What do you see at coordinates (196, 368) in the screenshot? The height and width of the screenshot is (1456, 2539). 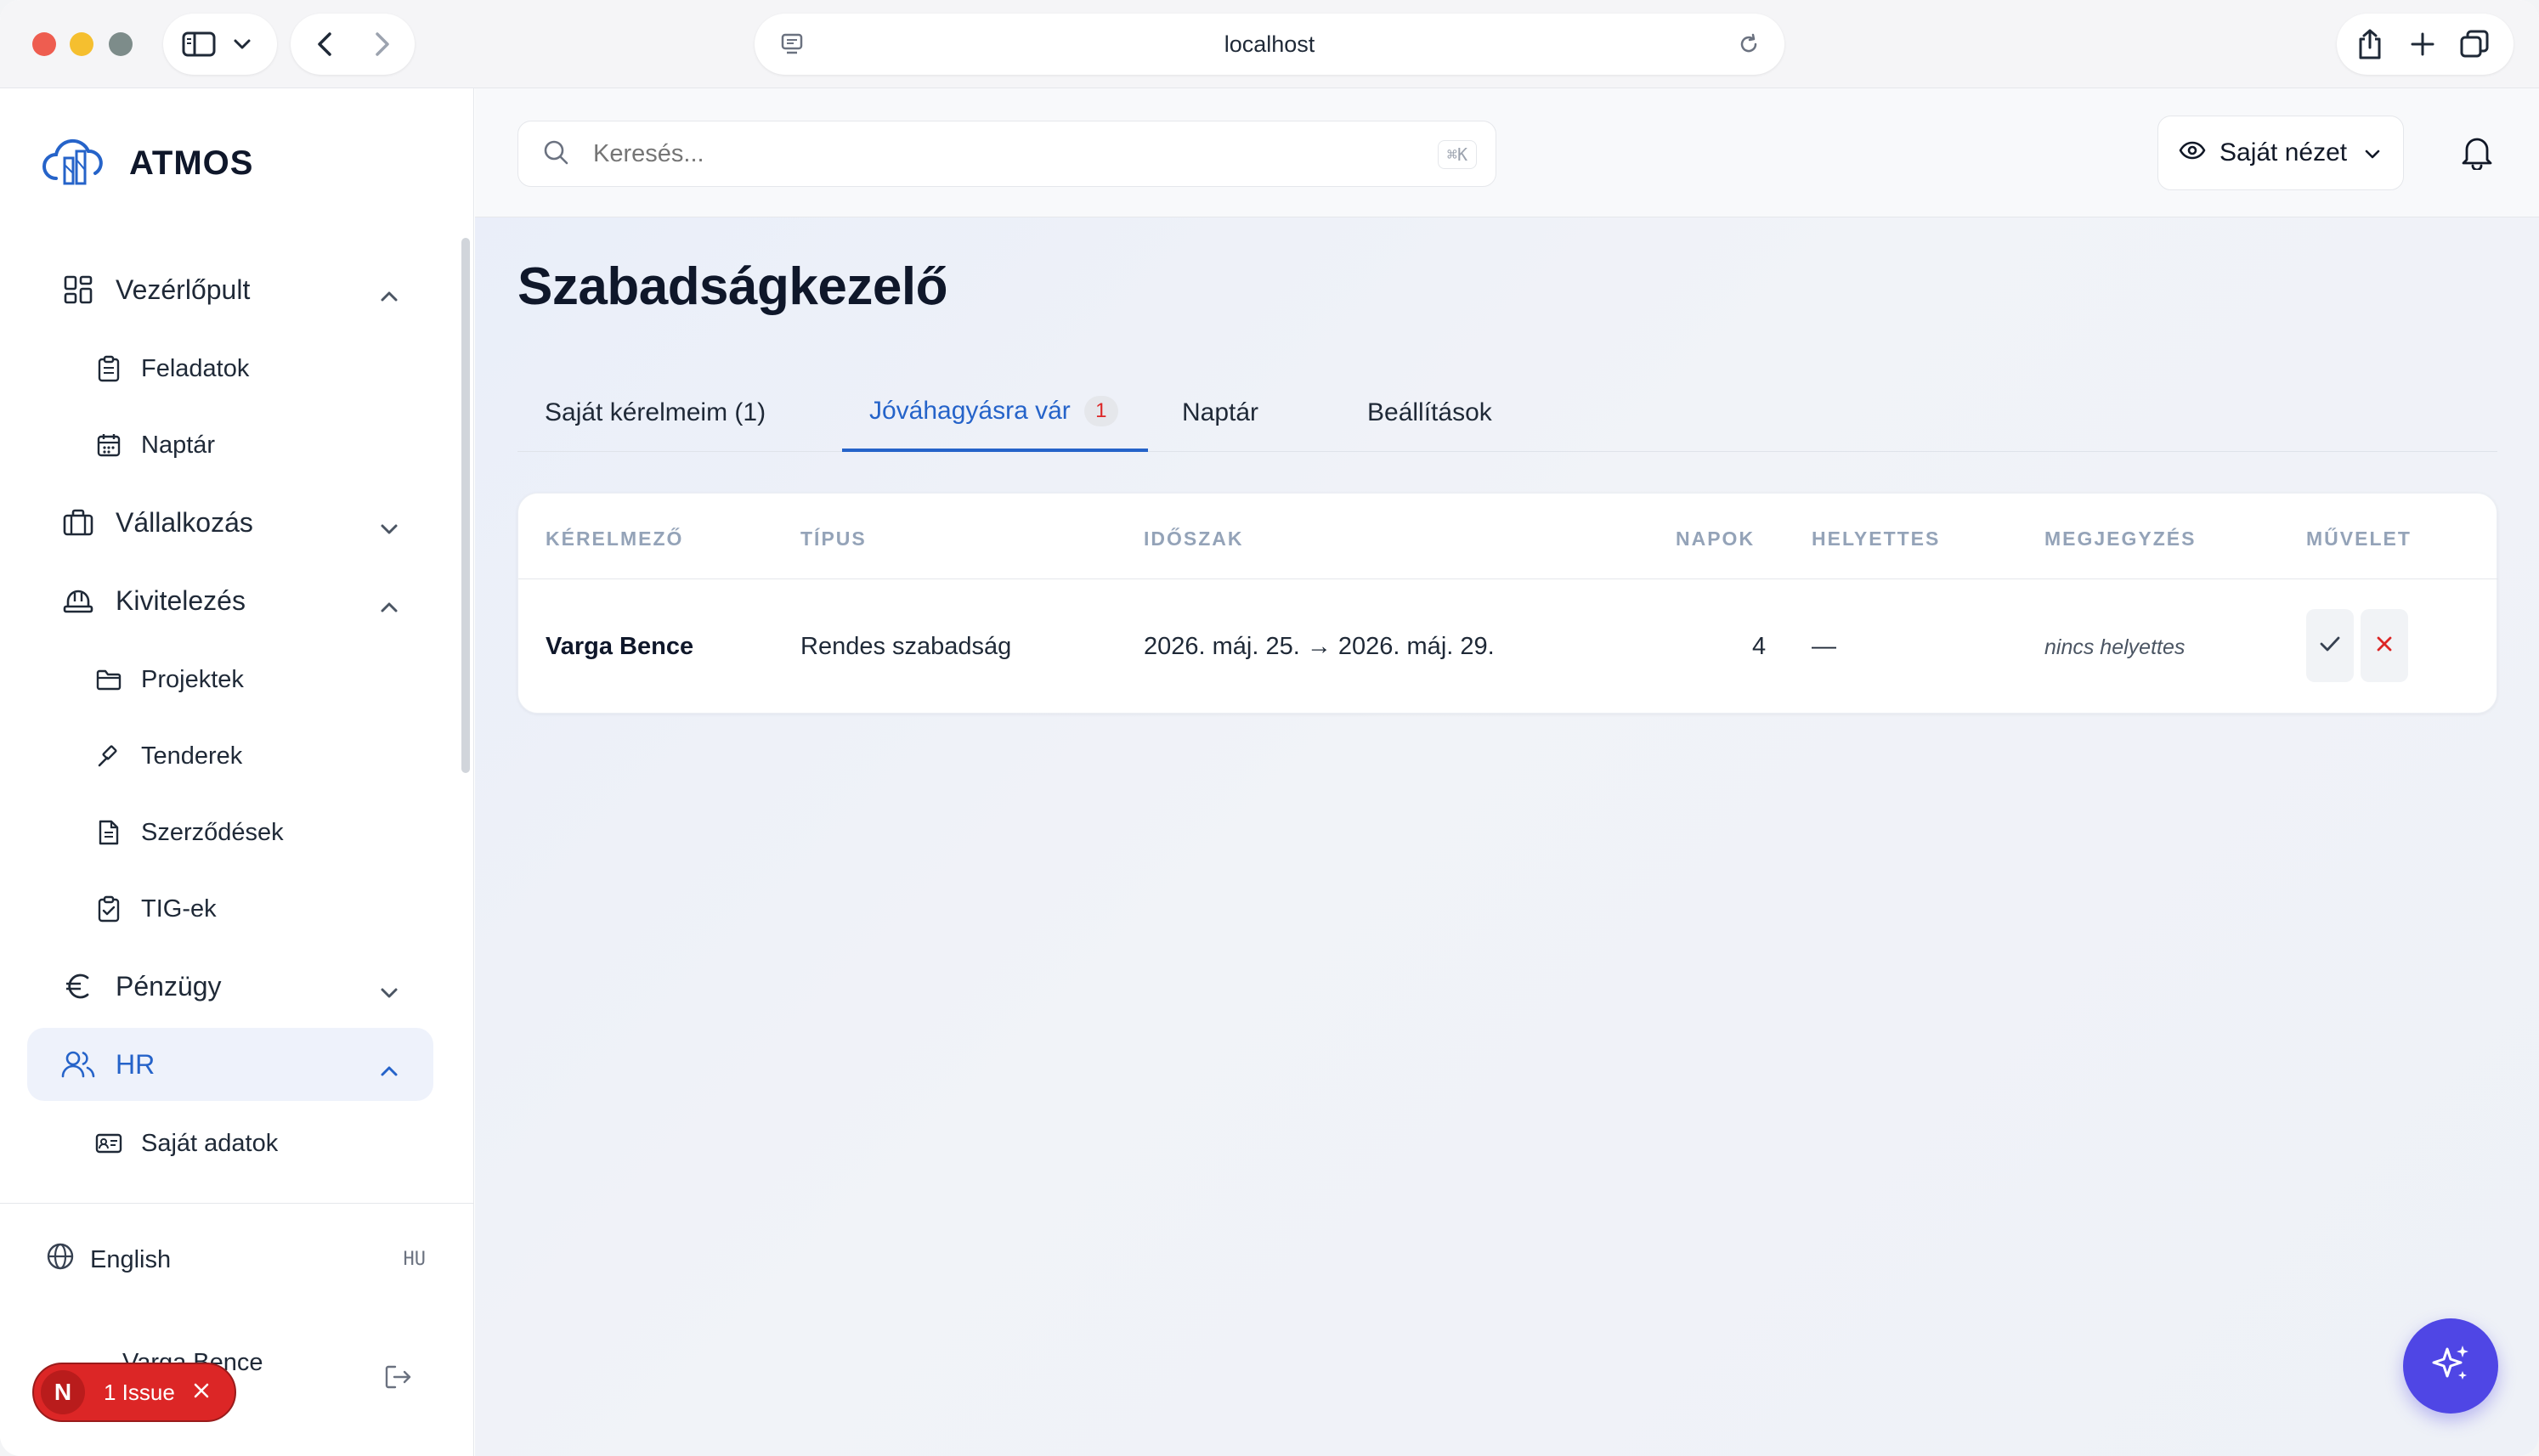 I see `sidebar-subitem-label: Feladatok` at bounding box center [196, 368].